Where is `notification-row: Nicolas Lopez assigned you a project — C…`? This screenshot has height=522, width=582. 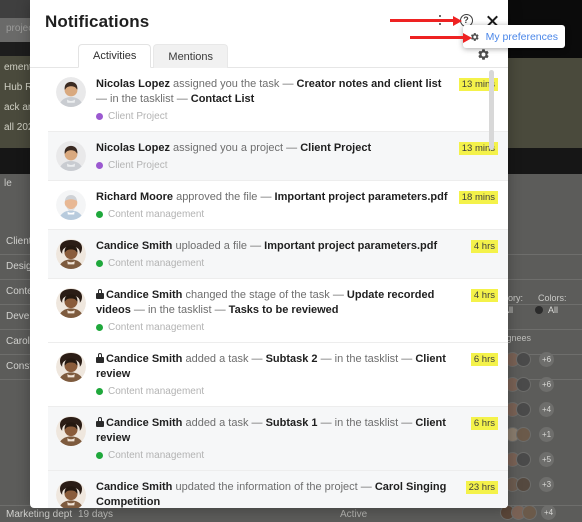 notification-row: Nicolas Lopez assigned you a project — C… is located at coordinates (278, 156).